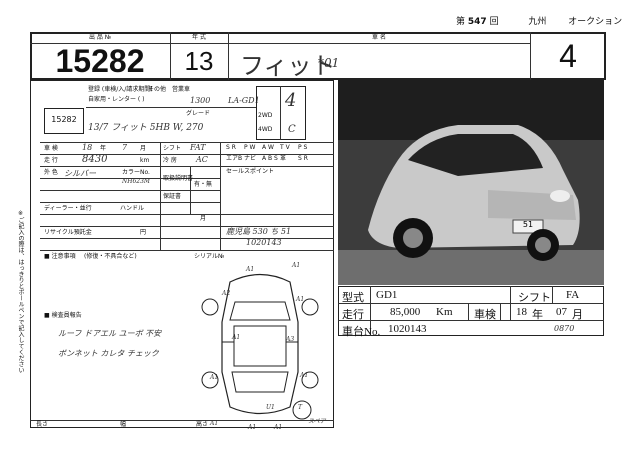 The height and width of the screenshot is (452, 640). Describe the element at coordinates (264, 242) in the screenshot. I see `serial-handwriting: 1020143` at that location.